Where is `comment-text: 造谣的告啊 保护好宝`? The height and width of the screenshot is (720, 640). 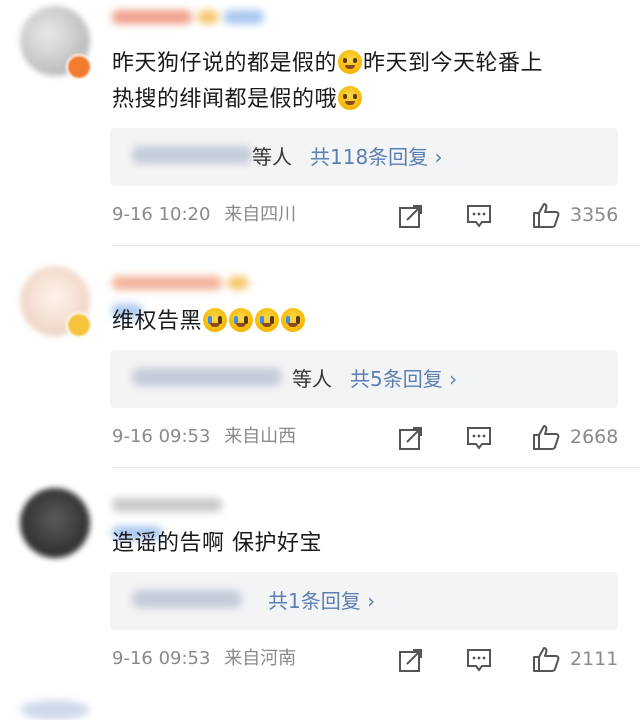
comment-text: 造谣的告啊 保护好宝 is located at coordinates (217, 543).